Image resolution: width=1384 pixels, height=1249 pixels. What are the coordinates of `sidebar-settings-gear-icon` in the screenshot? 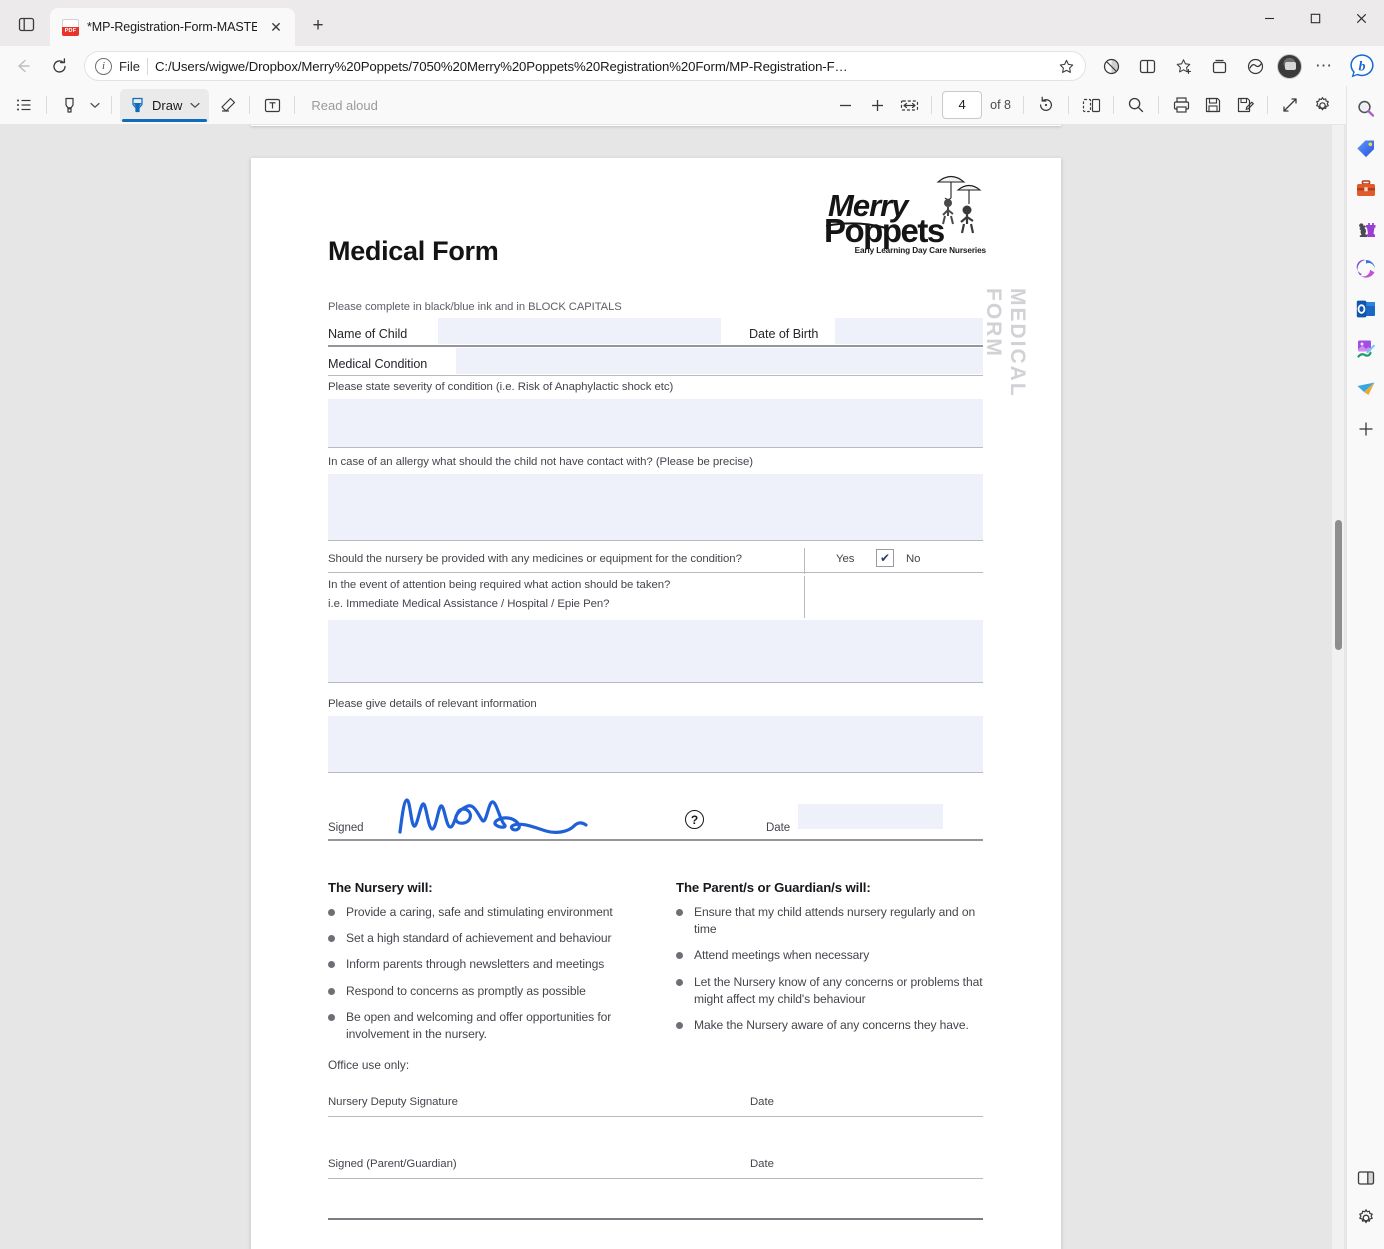 It's located at (1366, 1218).